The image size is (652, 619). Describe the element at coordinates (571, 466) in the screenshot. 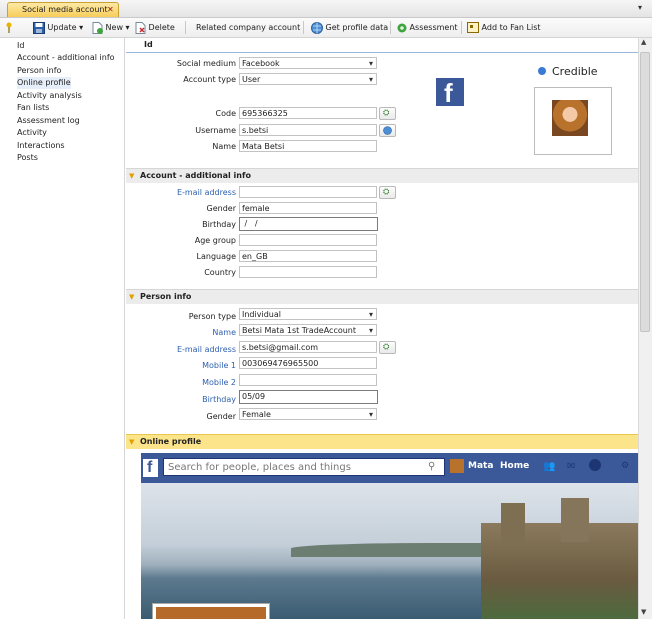

I see `messages-icon: ✉` at that location.